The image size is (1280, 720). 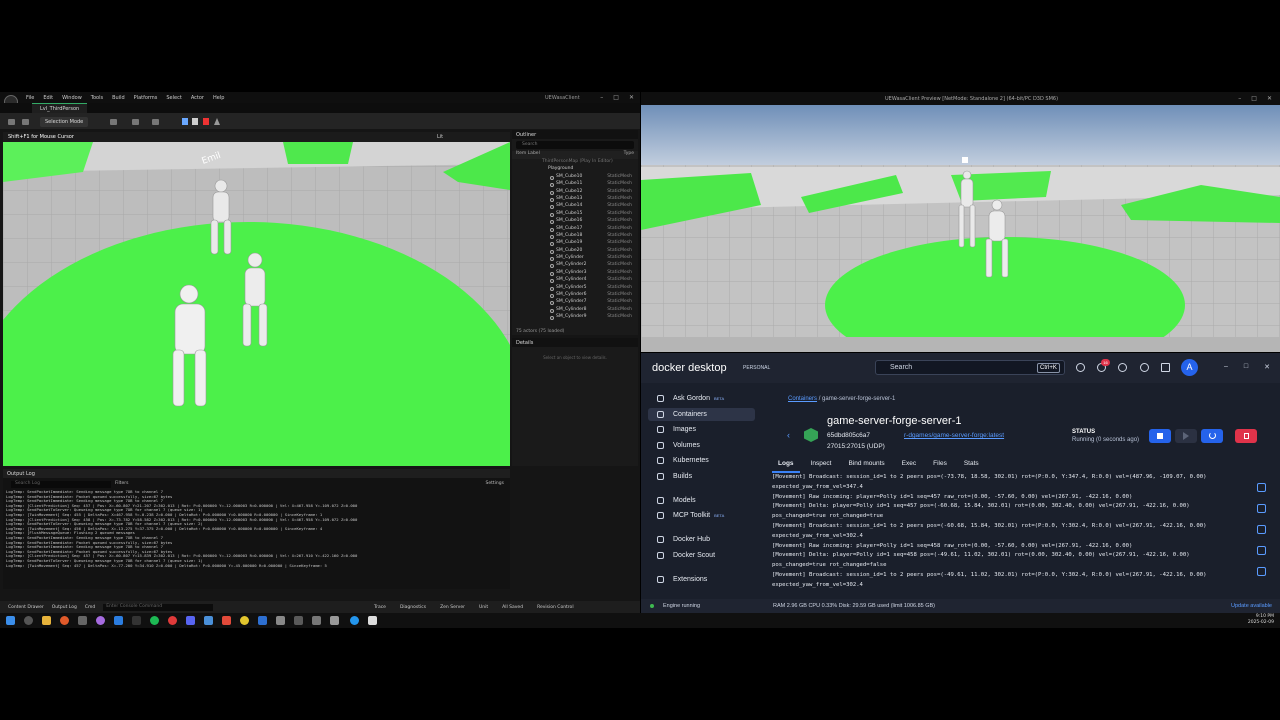 What do you see at coordinates (118, 620) in the screenshot?
I see `vscode-icon` at bounding box center [118, 620].